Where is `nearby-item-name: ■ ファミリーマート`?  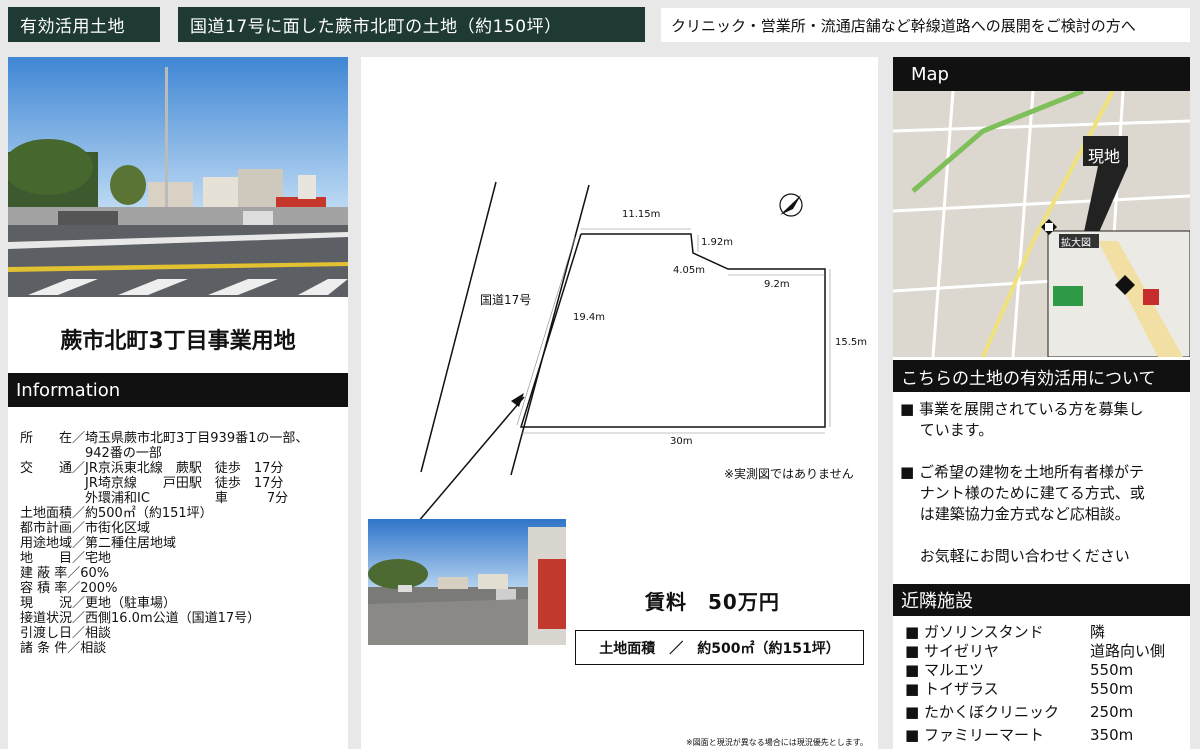
nearby-item-name: ■ ファミリーマート is located at coordinates (974, 735).